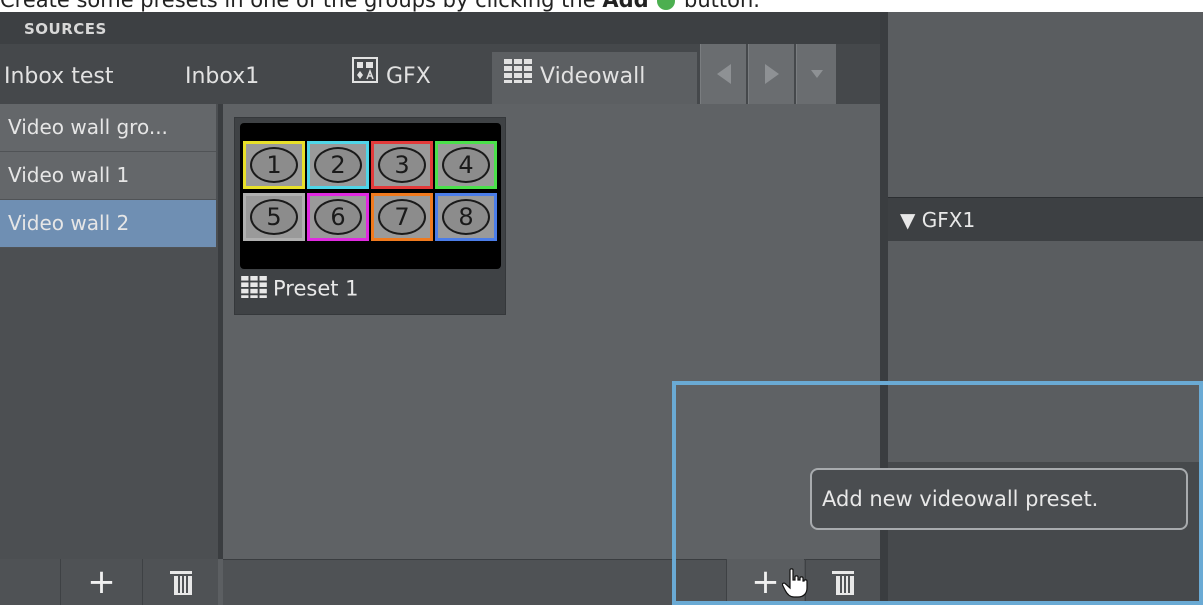 The width and height of the screenshot is (1203, 605). What do you see at coordinates (794, 585) in the screenshot?
I see `hand-cursor-icon` at bounding box center [794, 585].